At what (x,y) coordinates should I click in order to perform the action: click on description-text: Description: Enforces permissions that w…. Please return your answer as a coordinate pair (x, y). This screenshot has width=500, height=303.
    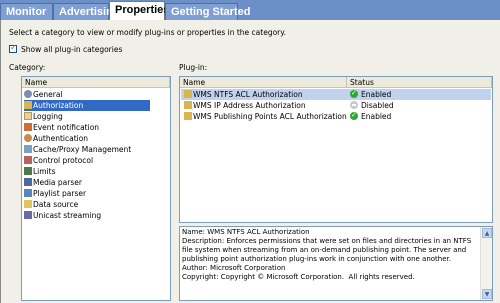
    Looking at the image, I should click on (328, 250).